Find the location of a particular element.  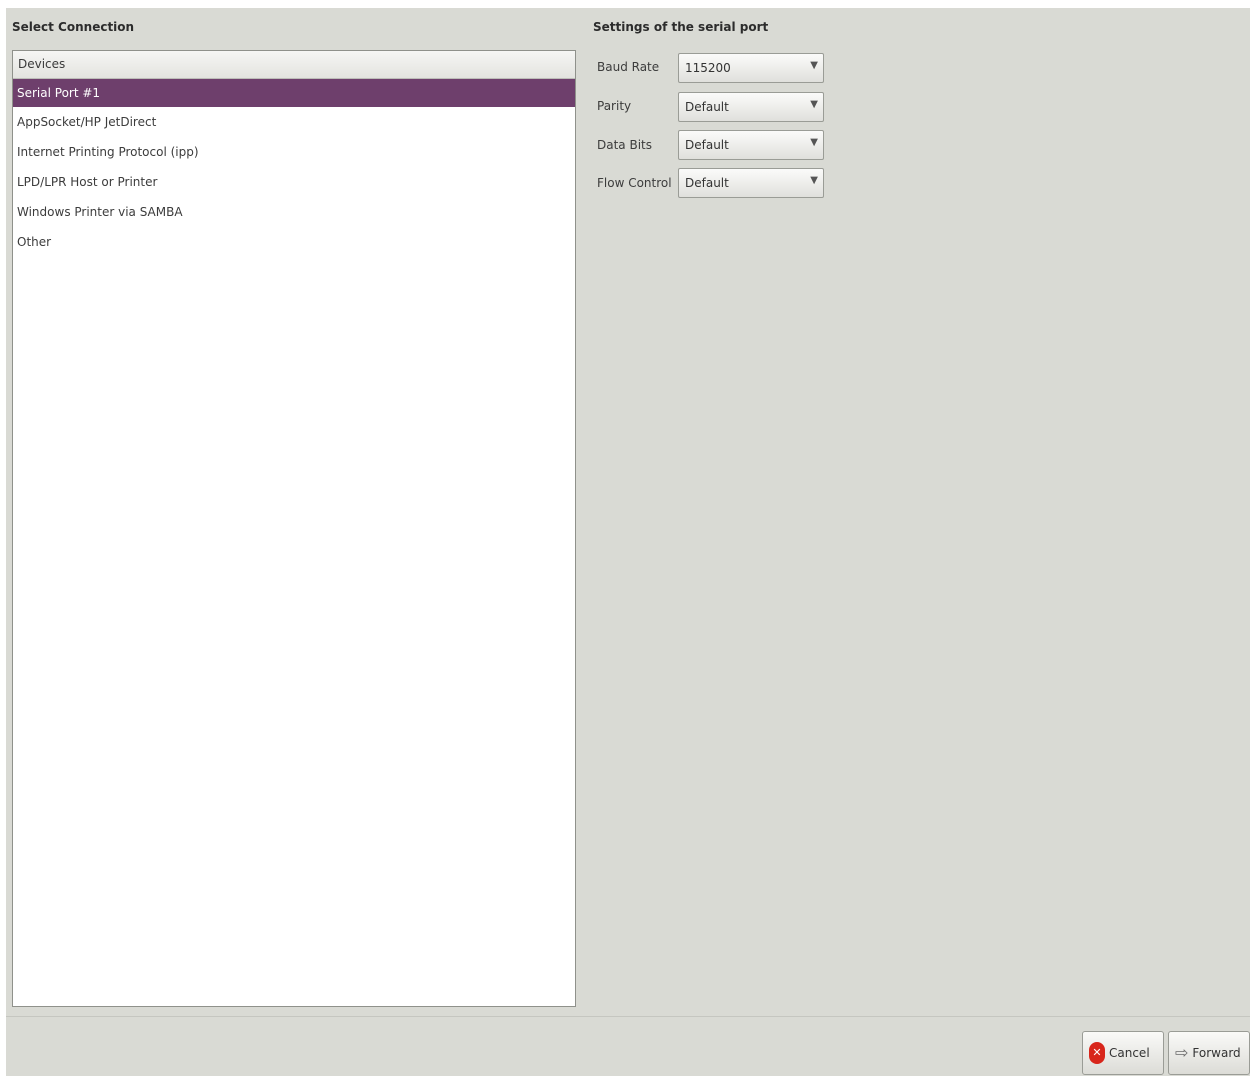

button-bar-divider is located at coordinates (628, 1016).